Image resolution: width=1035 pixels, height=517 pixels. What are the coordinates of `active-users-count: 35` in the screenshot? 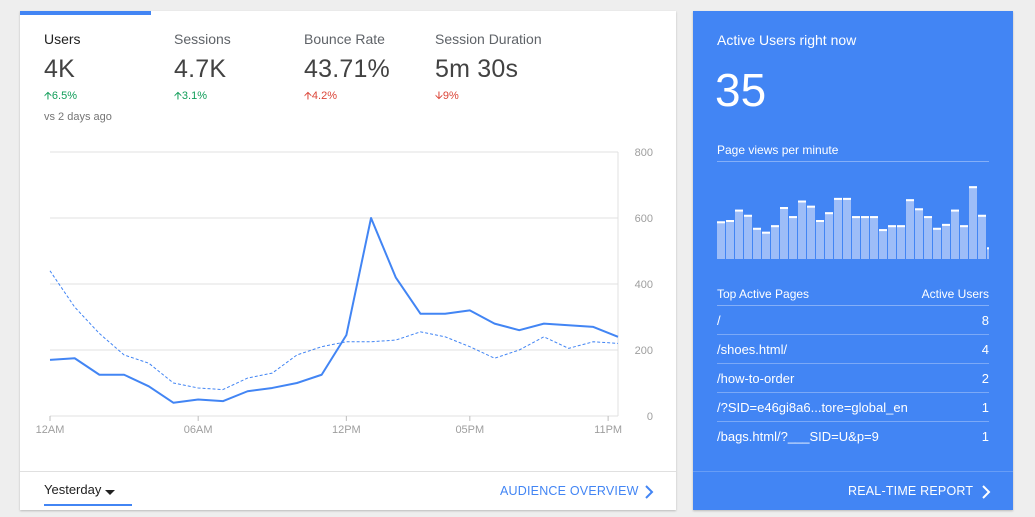 It's located at (741, 90).